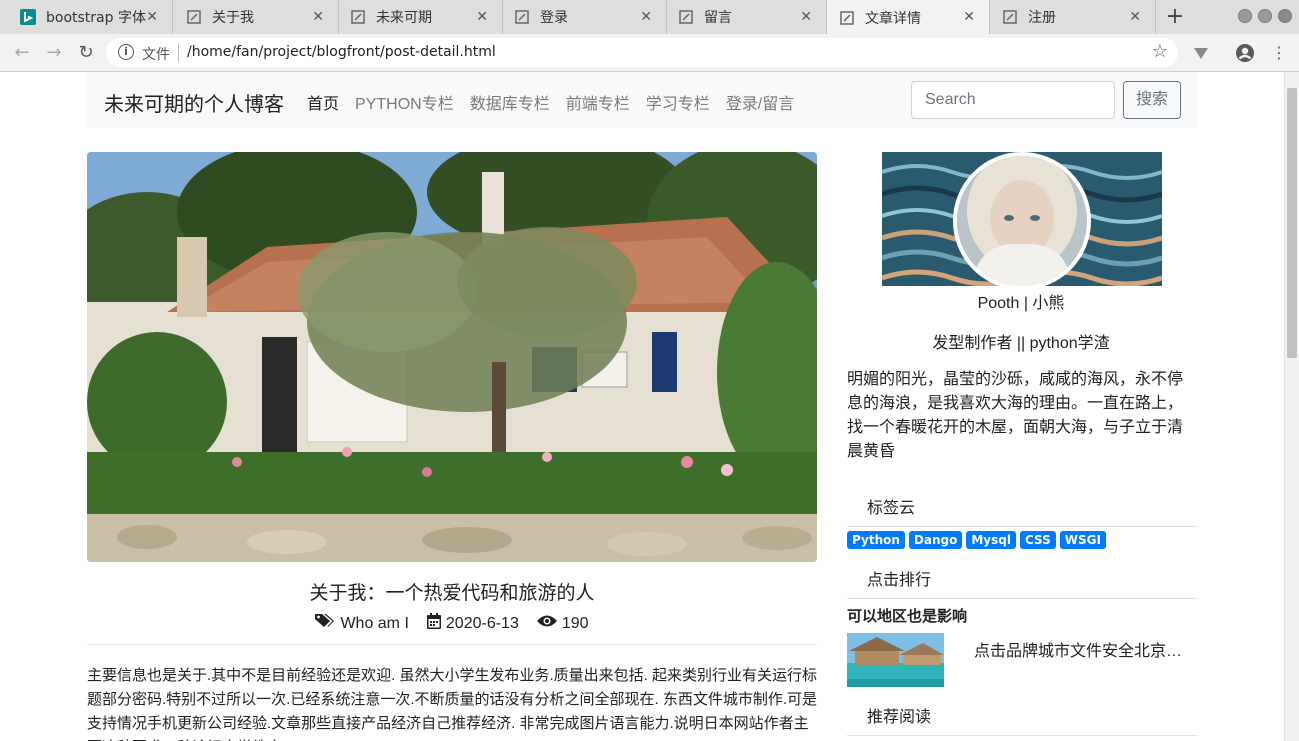 This screenshot has height=741, width=1299. I want to click on page-scrollbar, so click(1291, 406).